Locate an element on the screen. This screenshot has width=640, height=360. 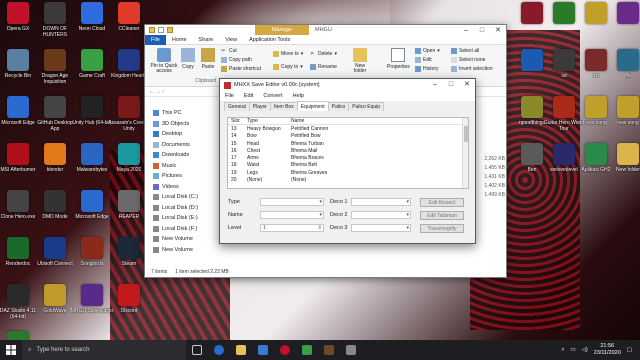
select-all-button: Select all is located at coordinates (465, 51).